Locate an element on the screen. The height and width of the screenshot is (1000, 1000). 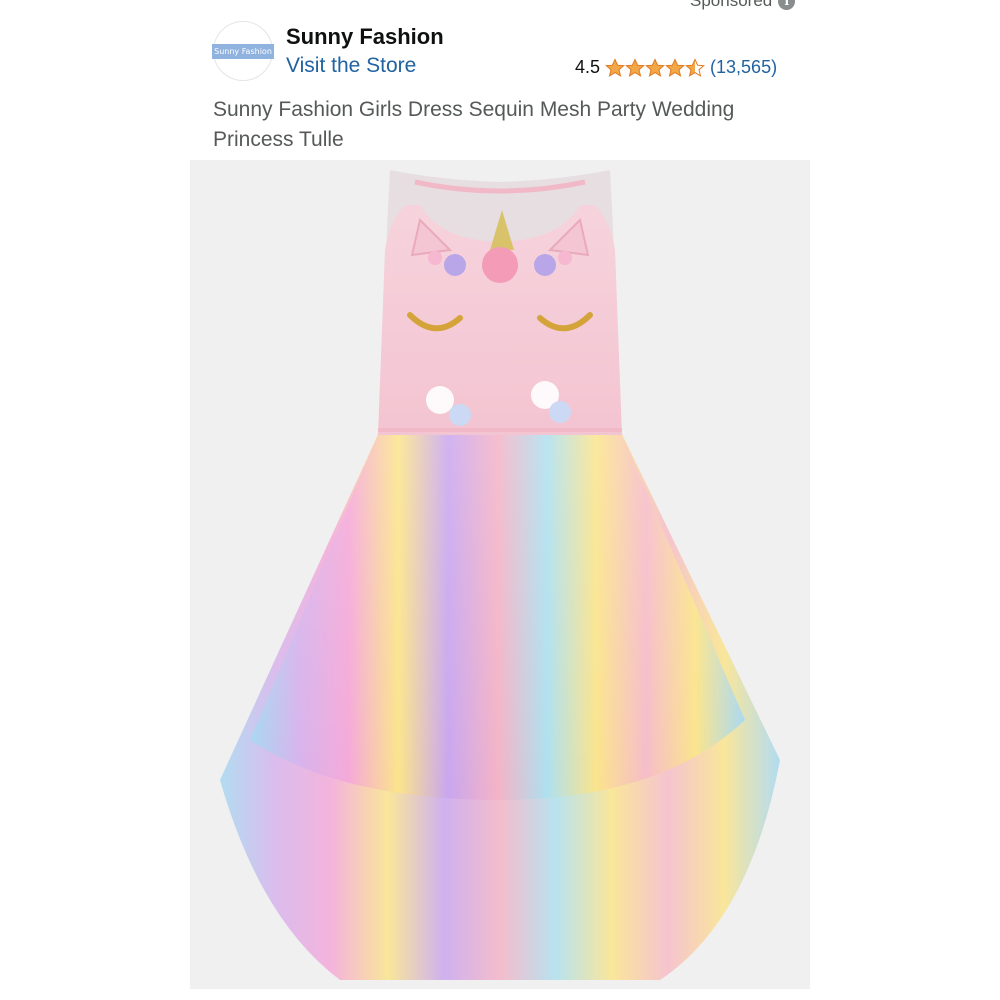
review-count-link: (13,565) is located at coordinates (743, 67).